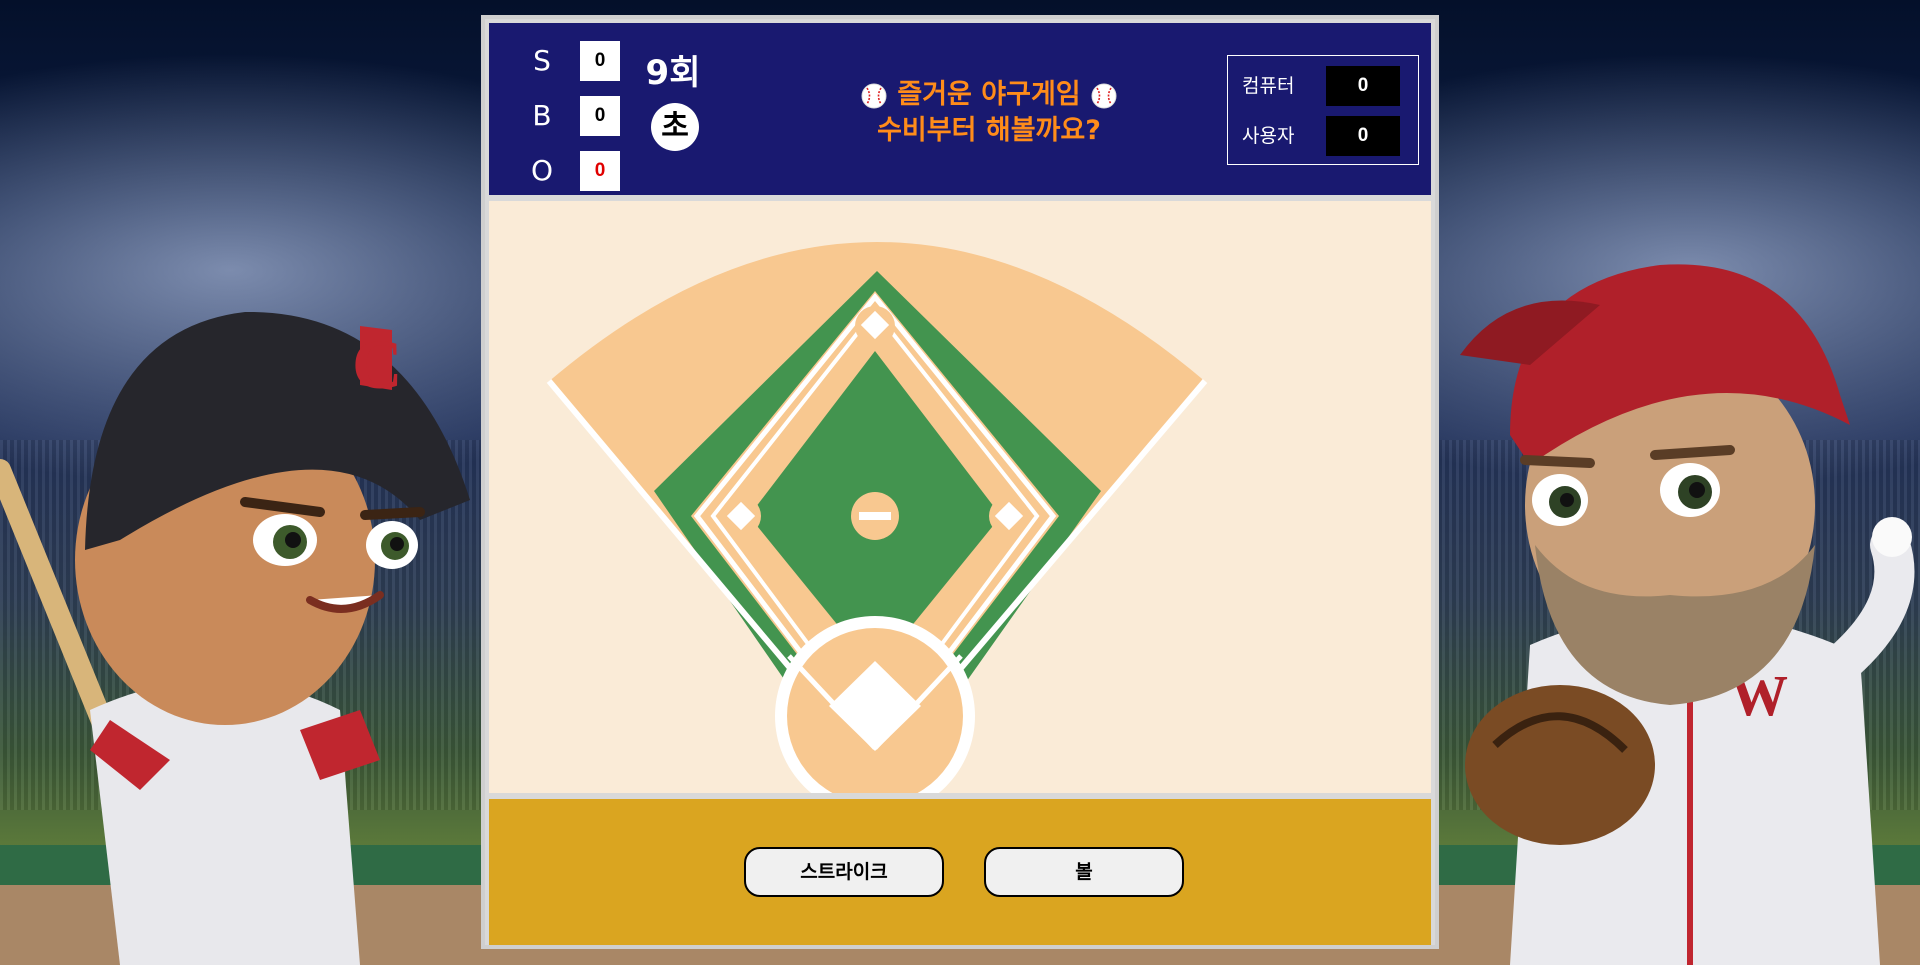  What do you see at coordinates (1268, 86) in the screenshot?
I see `computer-label: 컴퓨터` at bounding box center [1268, 86].